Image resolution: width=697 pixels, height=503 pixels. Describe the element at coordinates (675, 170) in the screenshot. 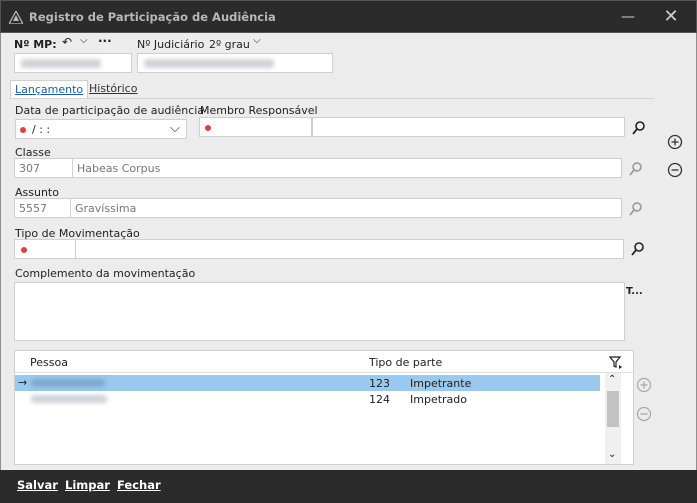

I see `remove-circle-icon` at that location.